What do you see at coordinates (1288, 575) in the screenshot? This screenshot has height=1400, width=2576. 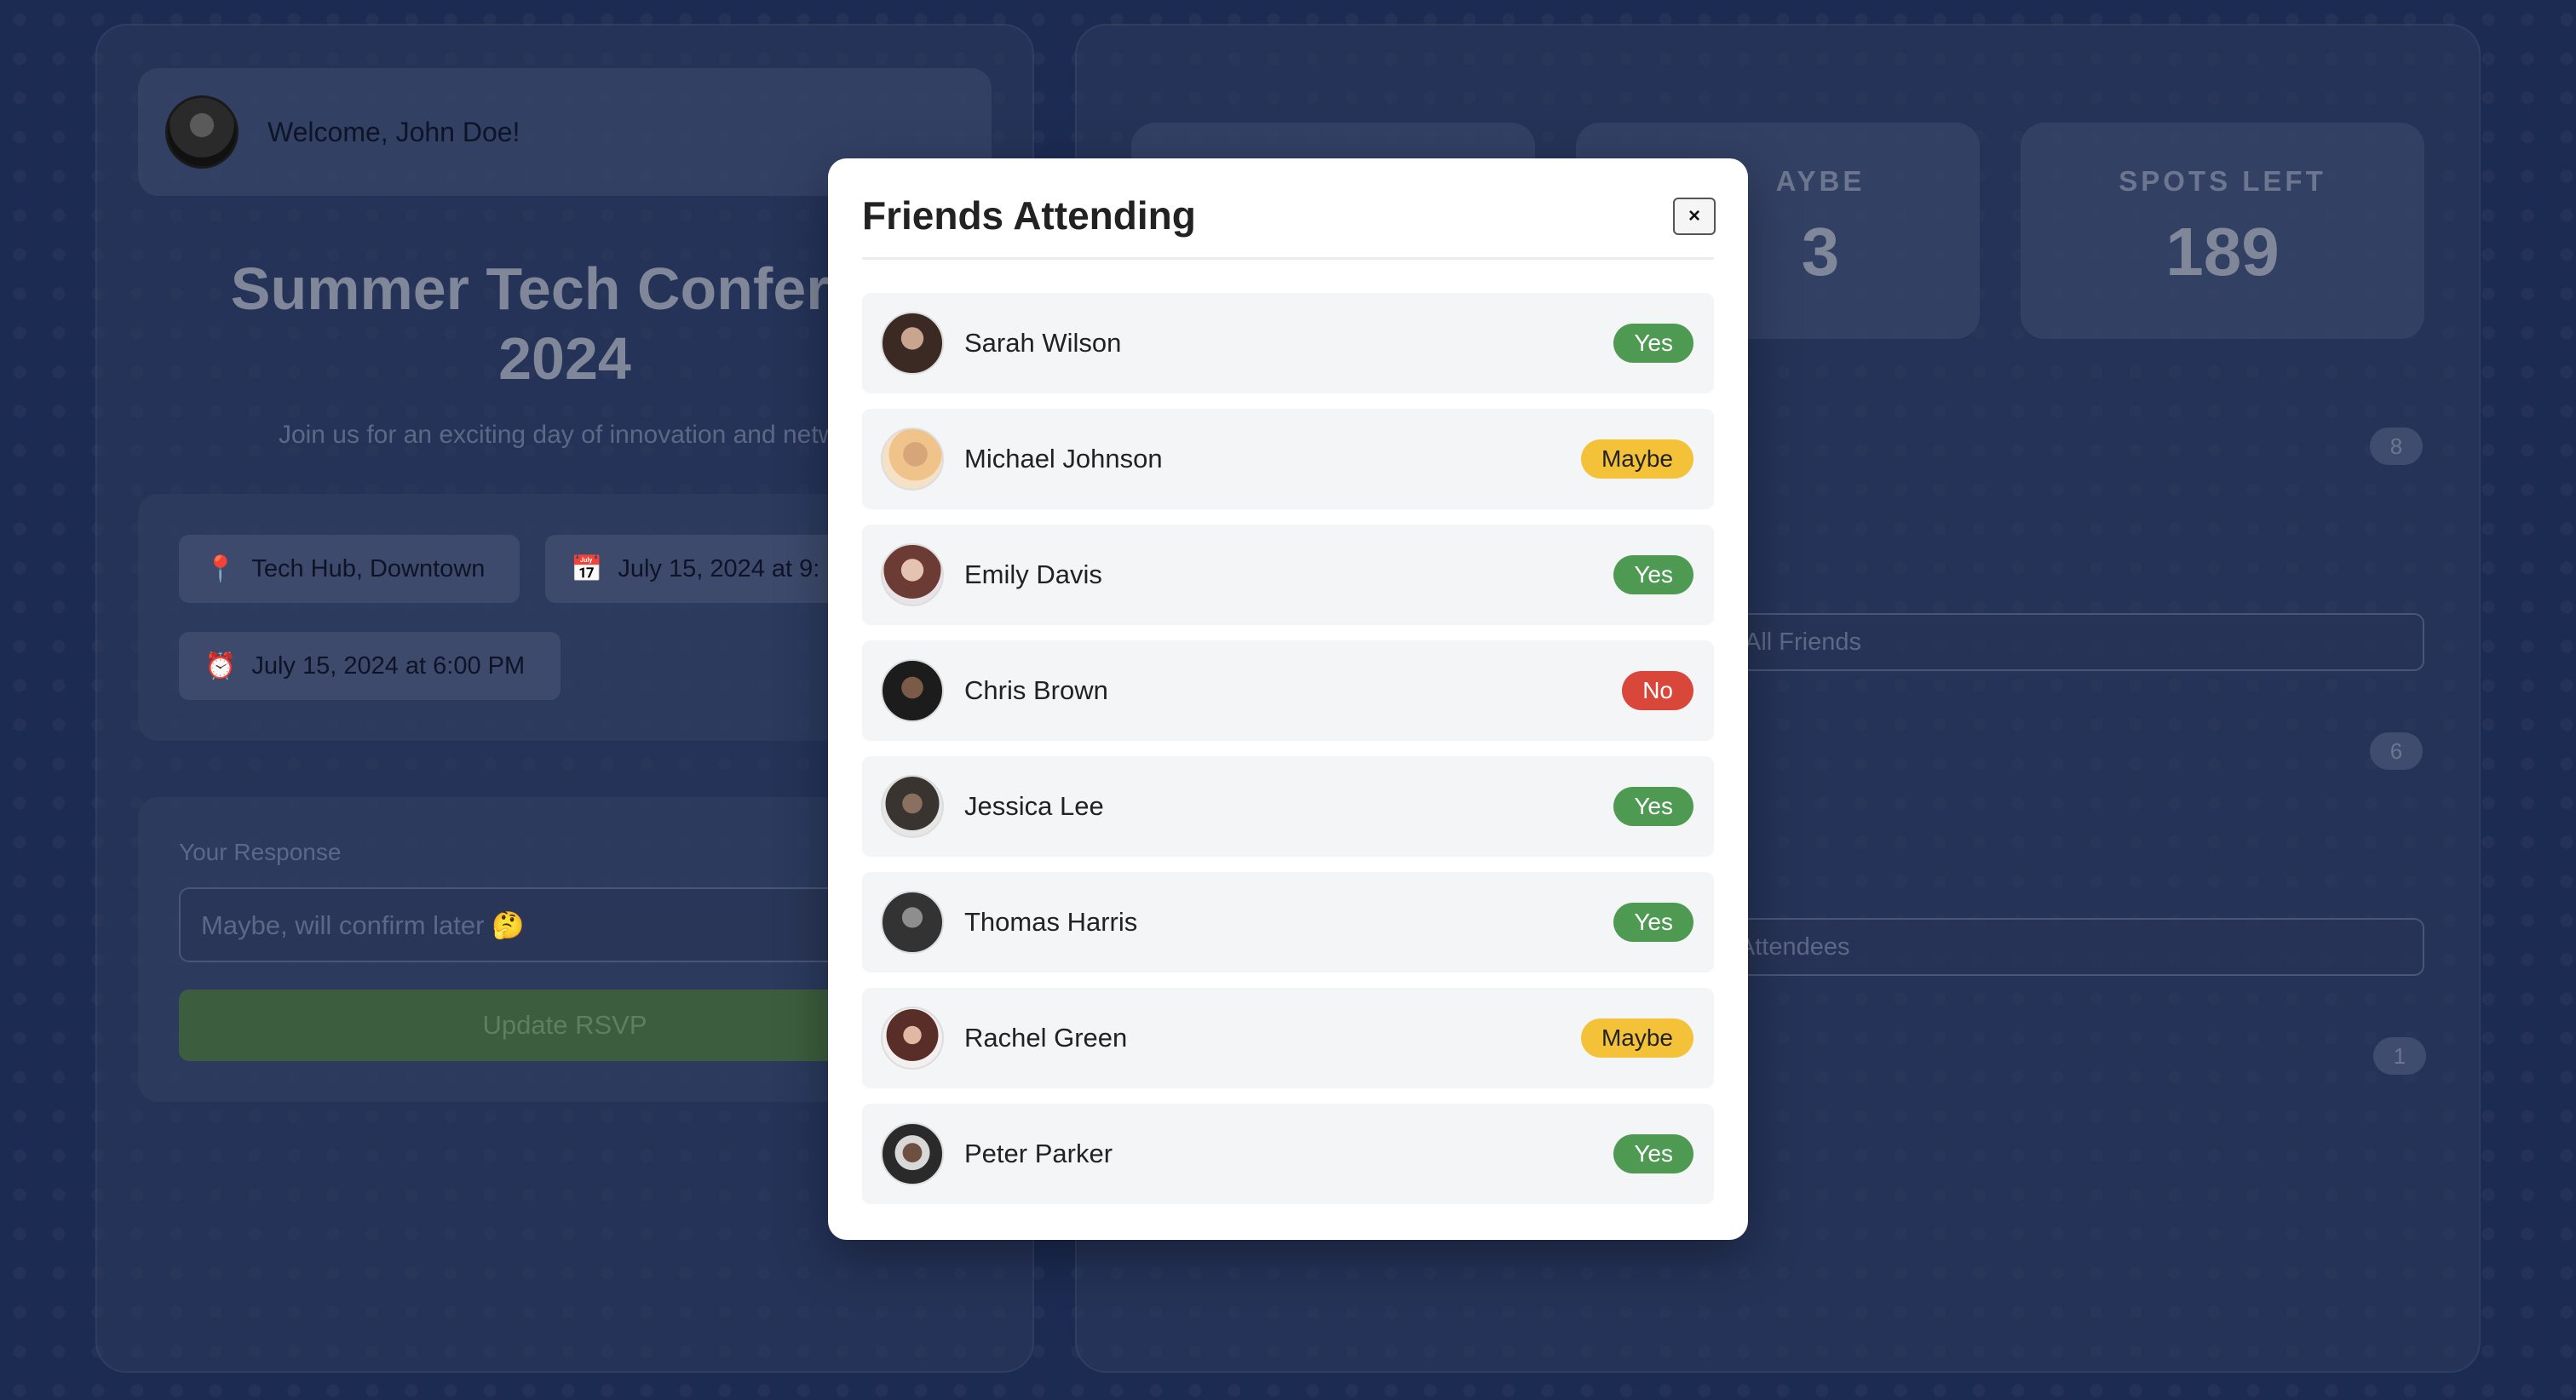 I see `list-item: Emily Davis Yes` at bounding box center [1288, 575].